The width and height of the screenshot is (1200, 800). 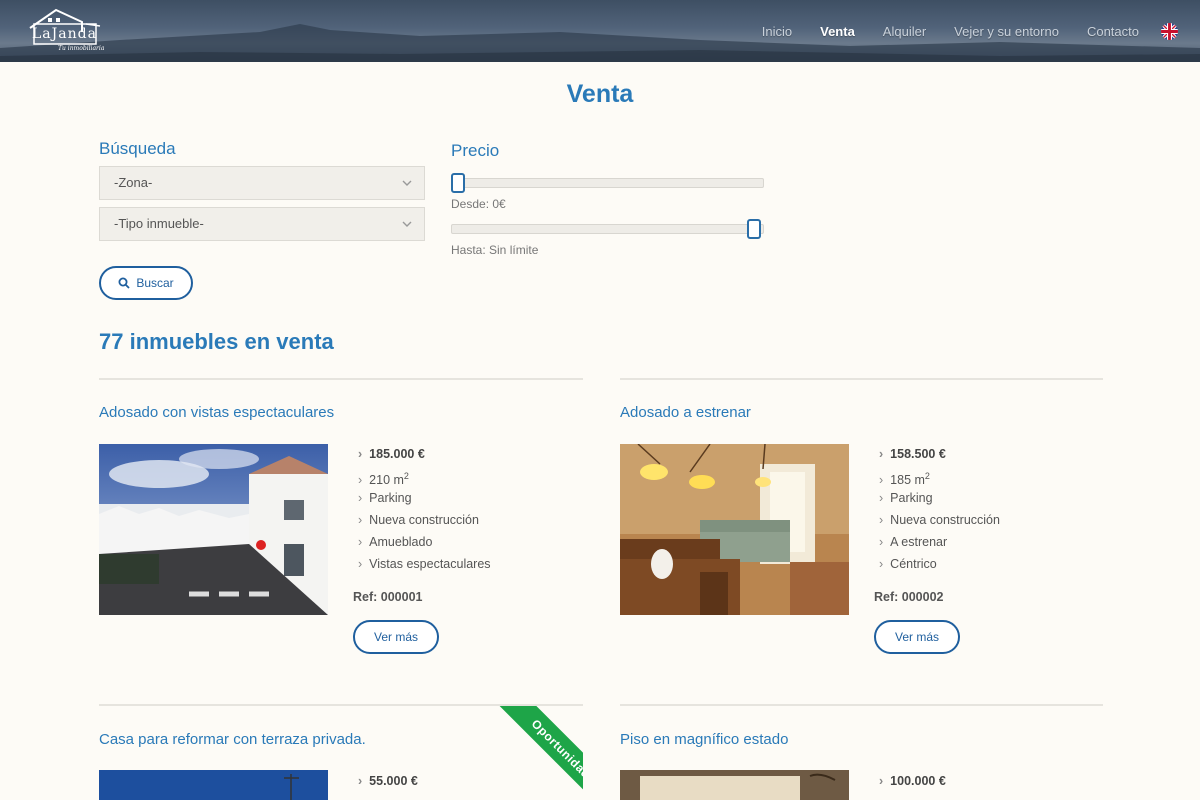 I want to click on nav-vejer: Vejer y su entorno, so click(x=1006, y=31).